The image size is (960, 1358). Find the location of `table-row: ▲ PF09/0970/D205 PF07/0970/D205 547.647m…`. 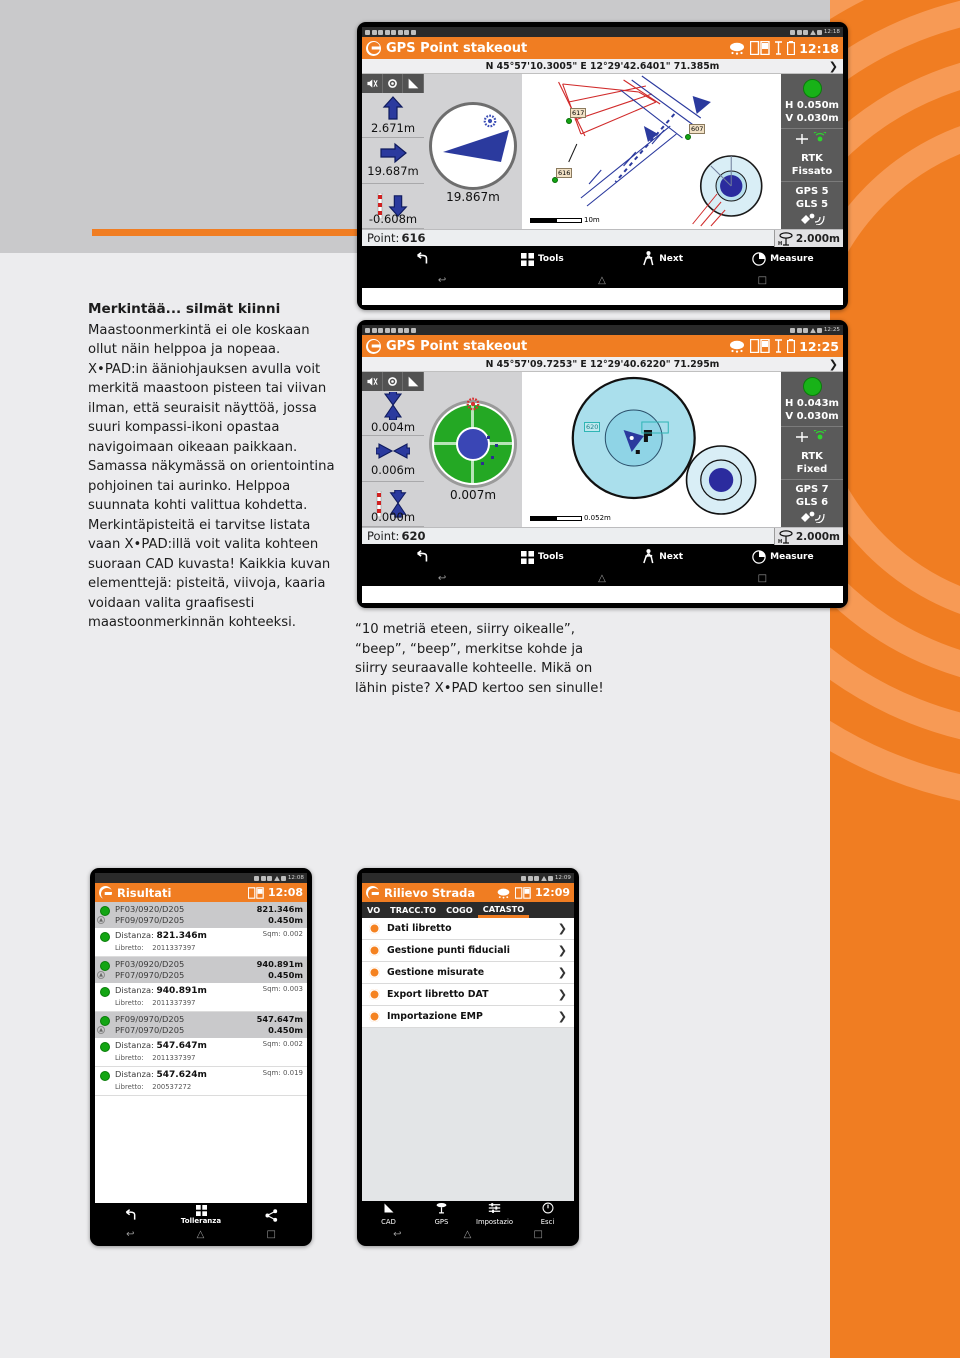

table-row: ▲ PF09/0970/D205 PF07/0970/D205 547.647m… is located at coordinates (201, 1025).